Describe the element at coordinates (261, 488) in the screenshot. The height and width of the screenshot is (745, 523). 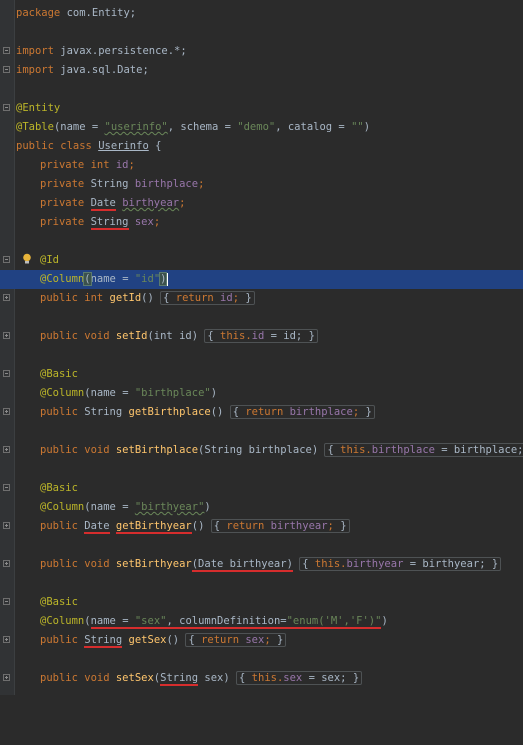
I see `code-line-basic-2: @Basic` at that location.